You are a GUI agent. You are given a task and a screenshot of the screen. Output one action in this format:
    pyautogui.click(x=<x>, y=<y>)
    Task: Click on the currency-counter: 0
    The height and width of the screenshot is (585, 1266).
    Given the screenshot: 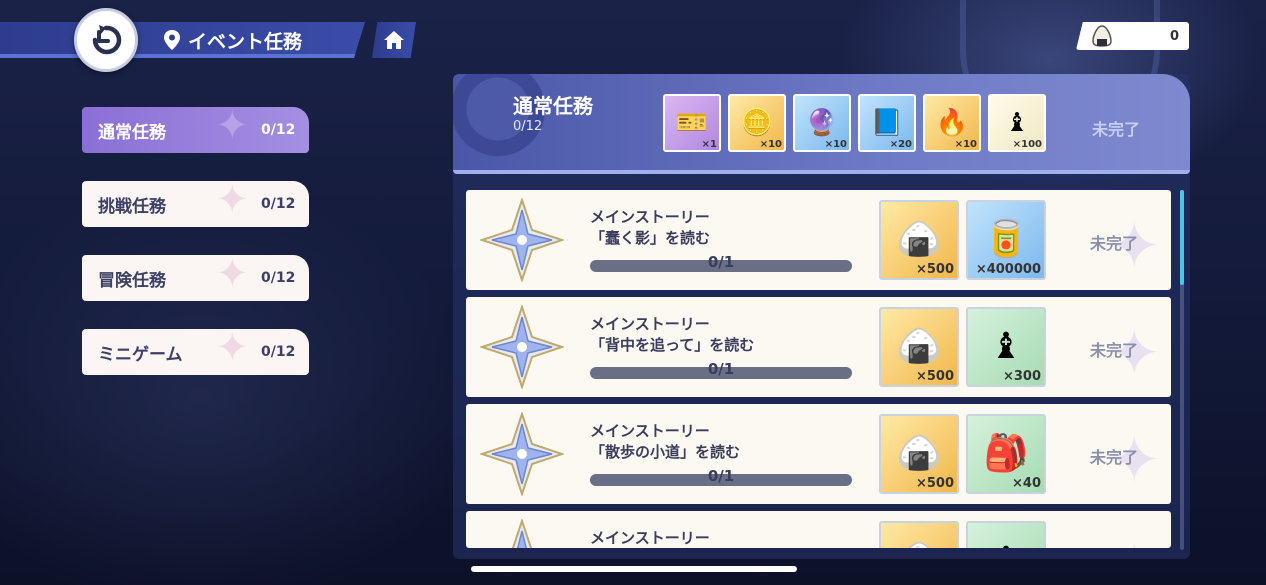 What is the action you would take?
    pyautogui.click(x=1132, y=36)
    